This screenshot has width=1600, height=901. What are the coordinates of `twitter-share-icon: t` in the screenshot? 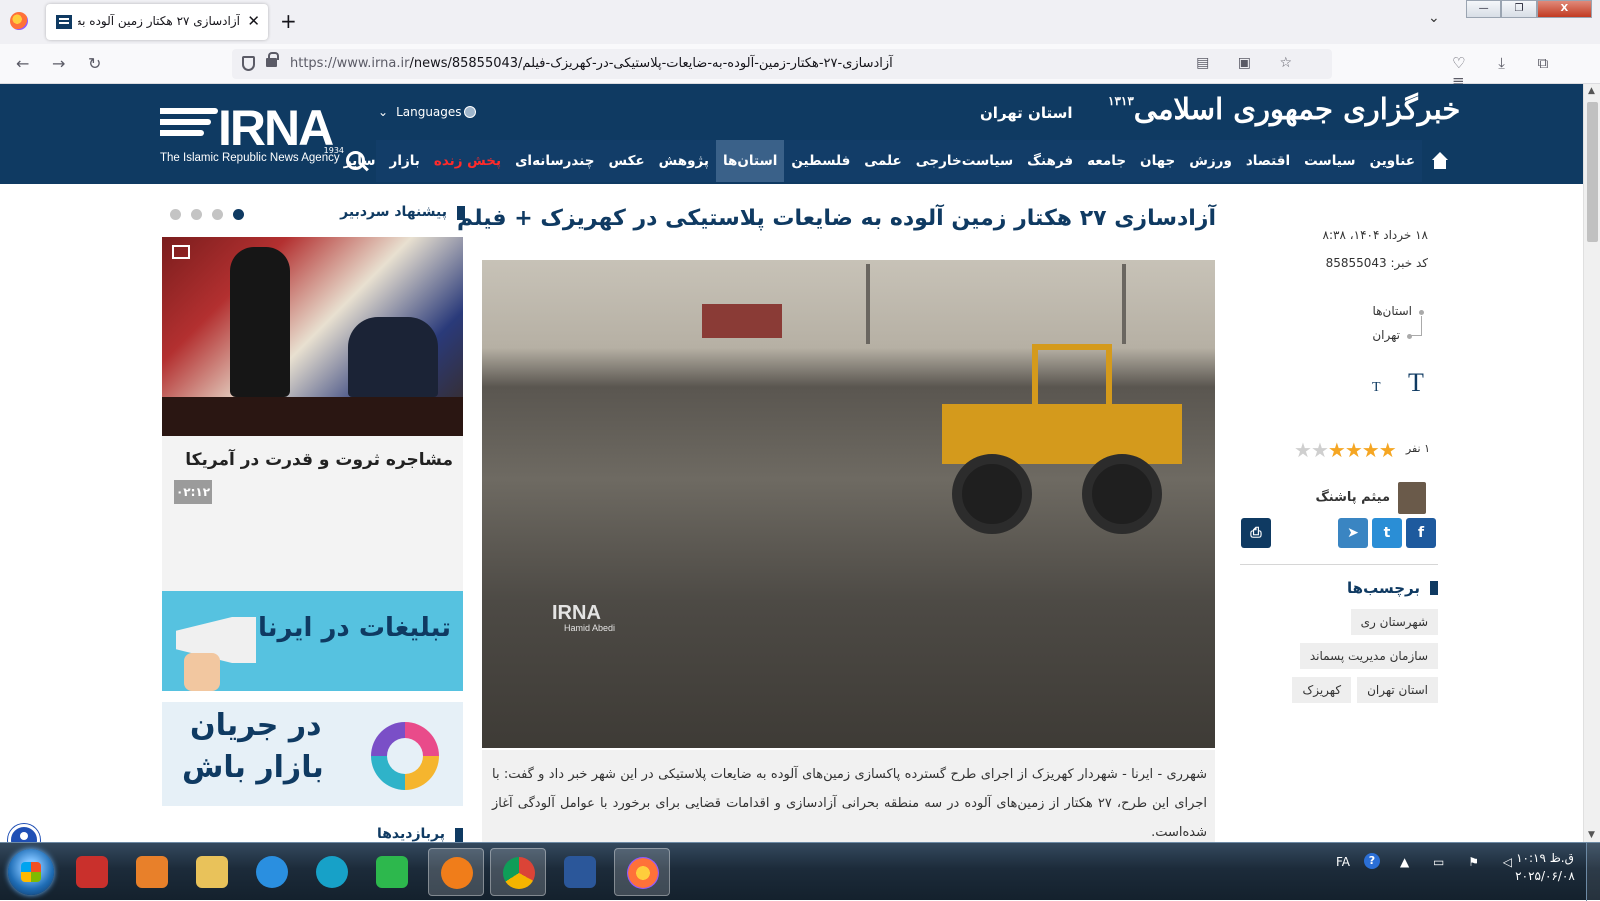 It's located at (1387, 533).